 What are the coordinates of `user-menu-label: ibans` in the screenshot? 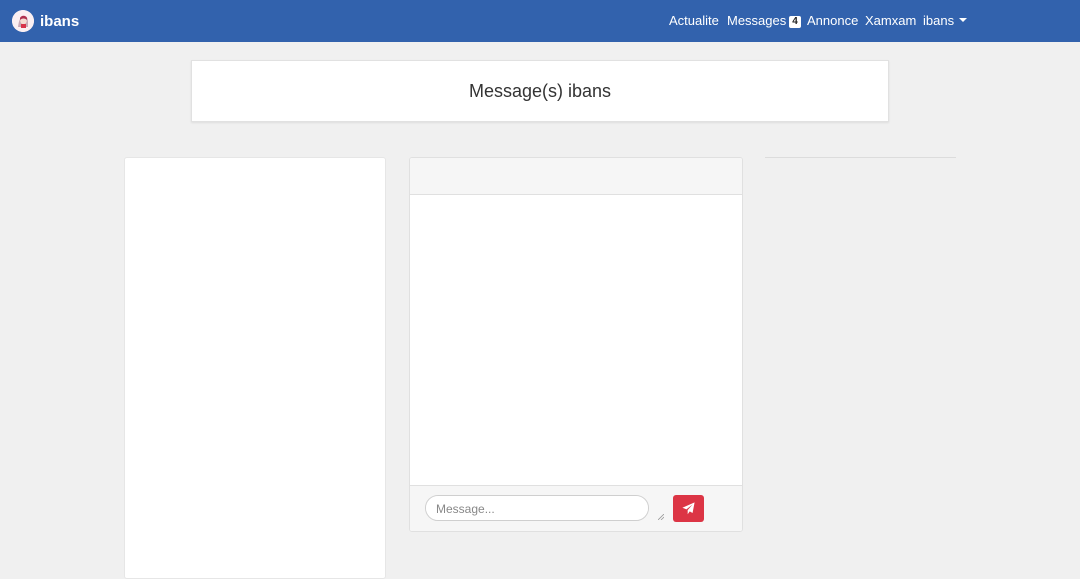 It's located at (939, 20).